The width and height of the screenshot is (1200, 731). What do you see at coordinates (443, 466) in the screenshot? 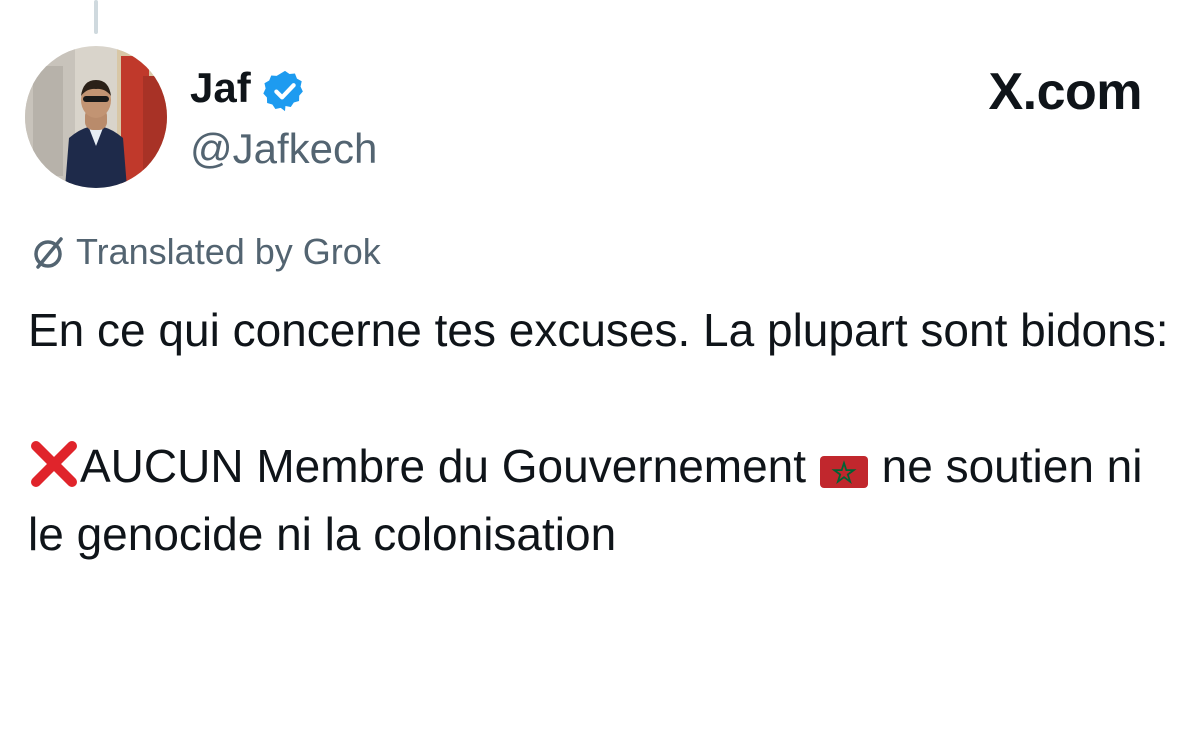
I see `item-text-before-flag: AUCUN Membre du Gouvernement` at bounding box center [443, 466].